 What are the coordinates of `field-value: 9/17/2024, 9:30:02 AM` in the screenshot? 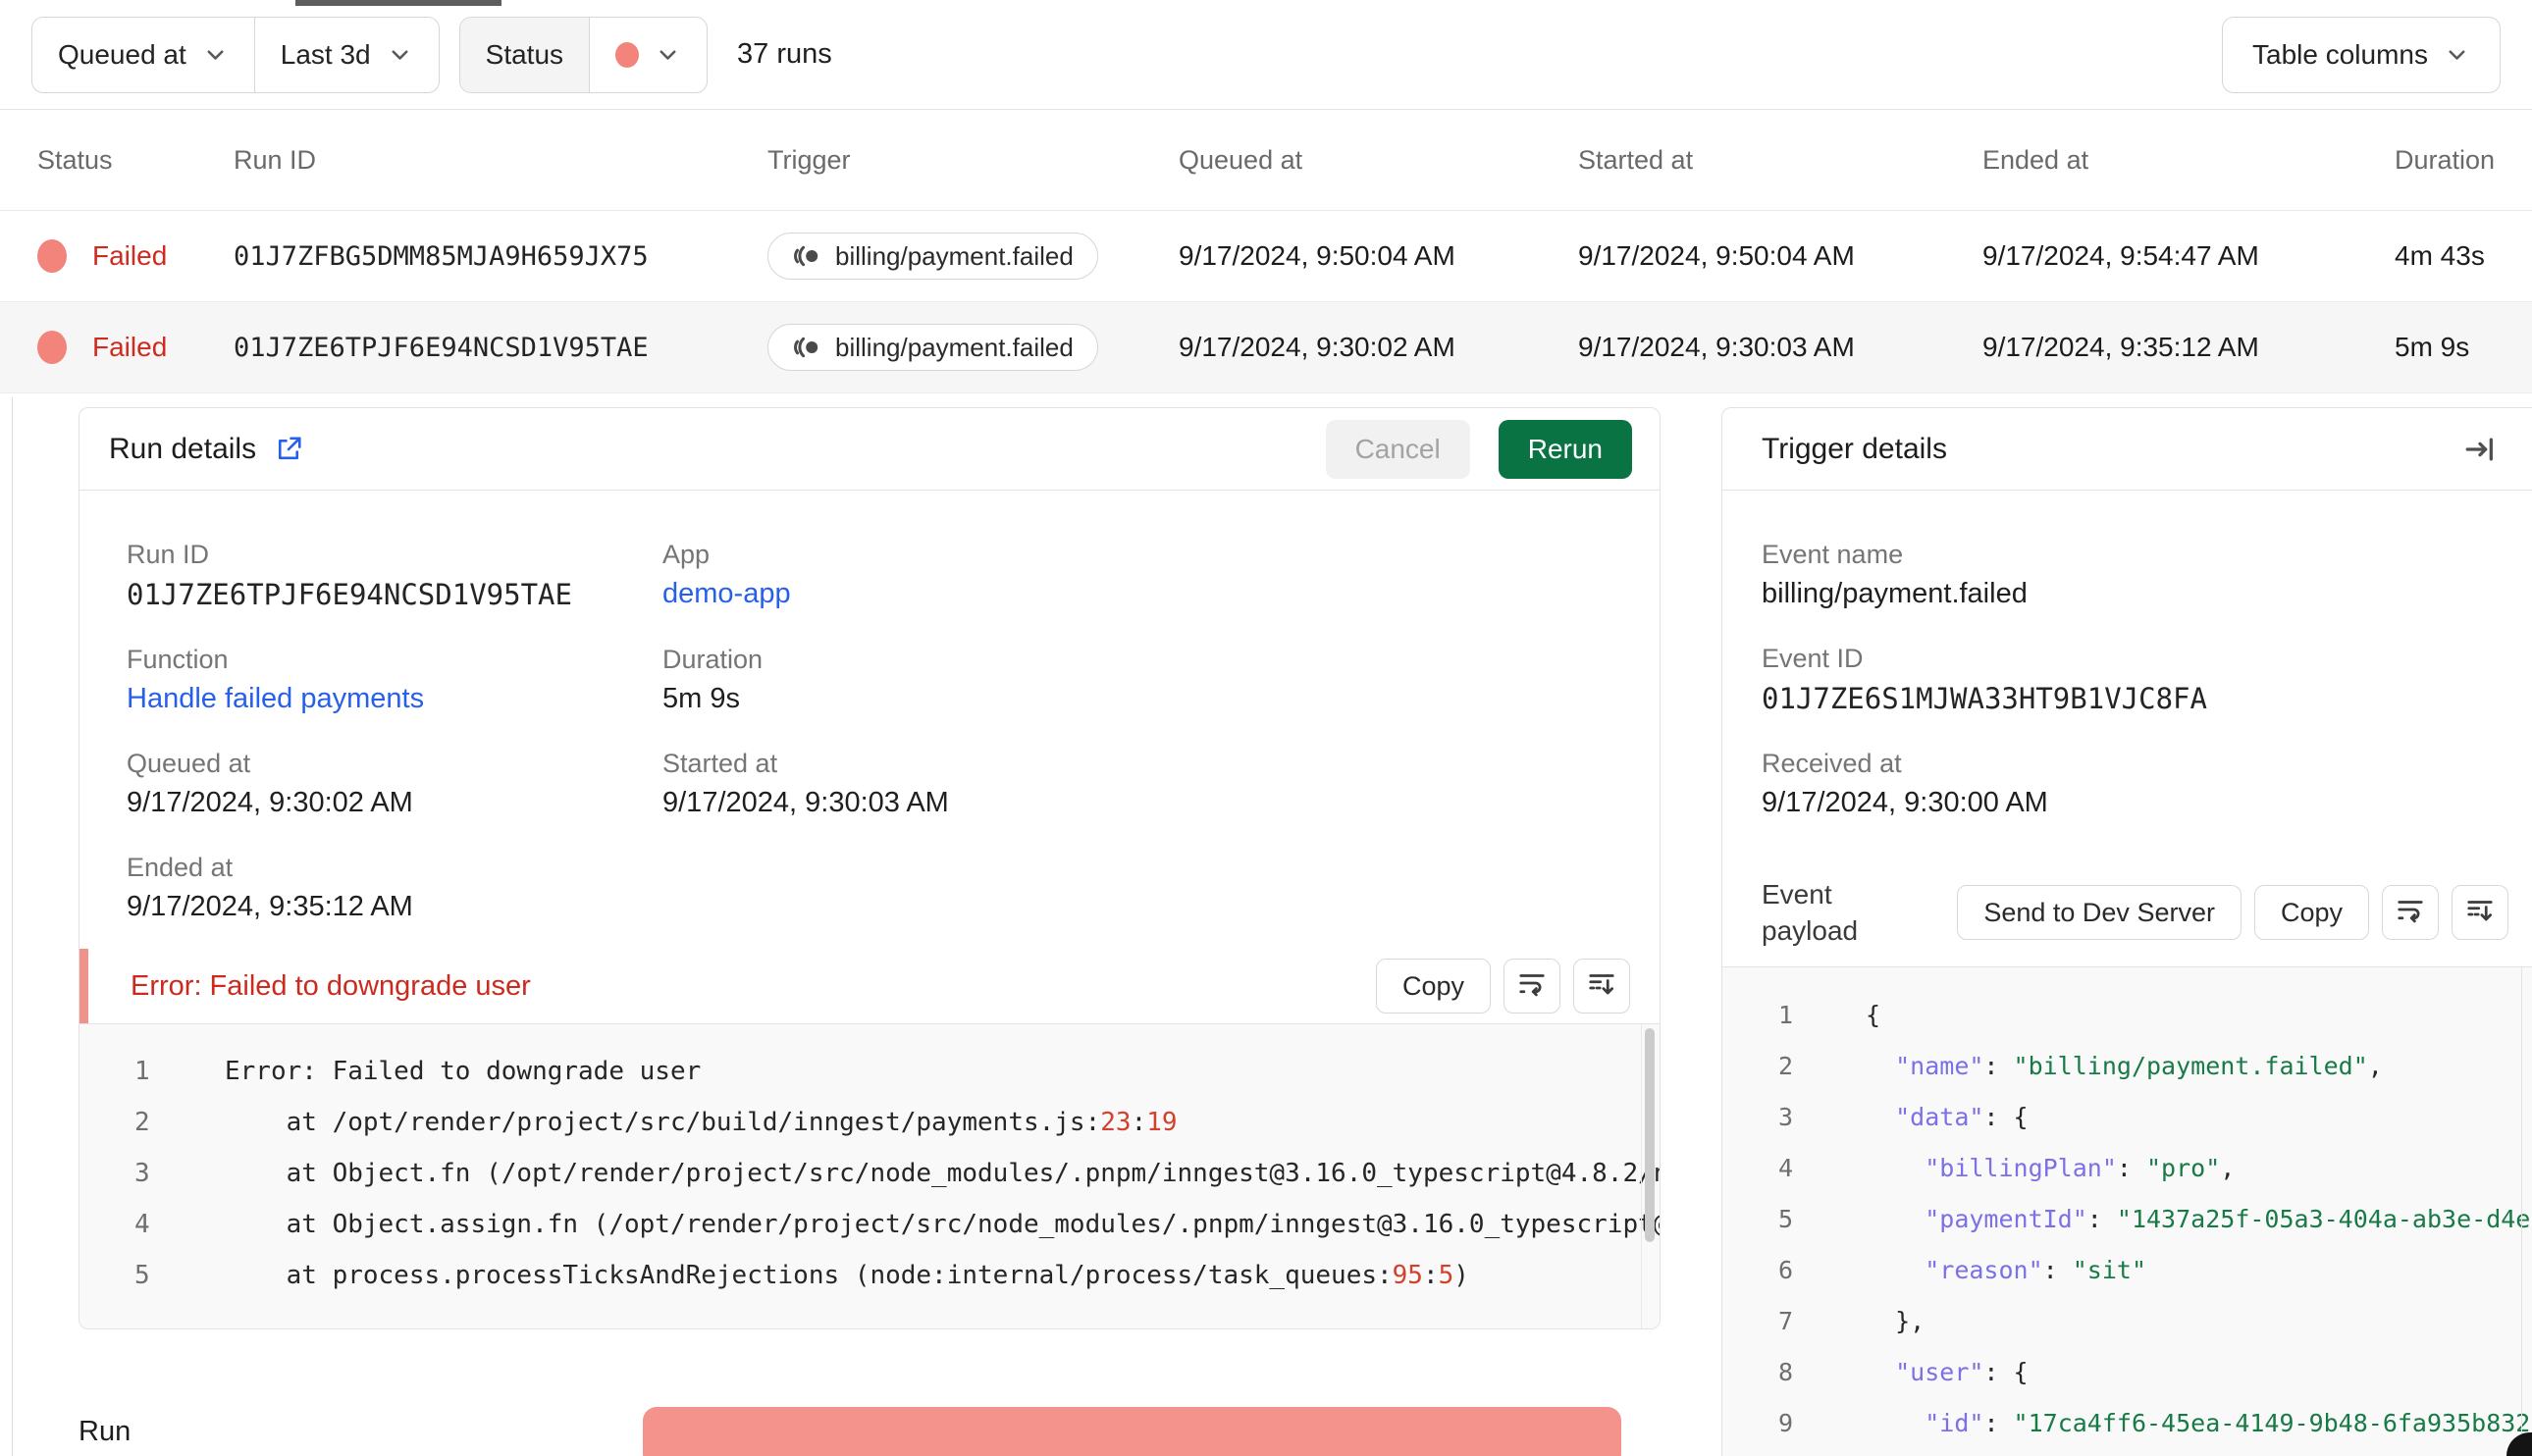 It's located at (270, 802).